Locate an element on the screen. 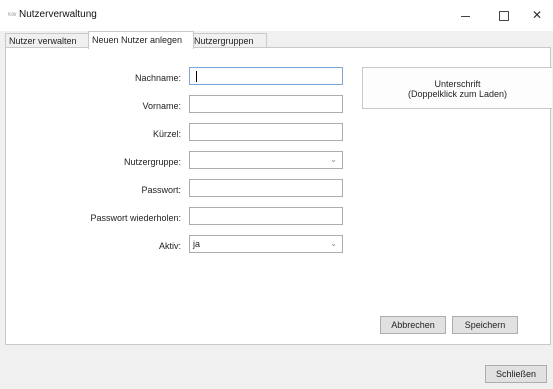 The height and width of the screenshot is (389, 553). minimize-button is located at coordinates (466, 15).